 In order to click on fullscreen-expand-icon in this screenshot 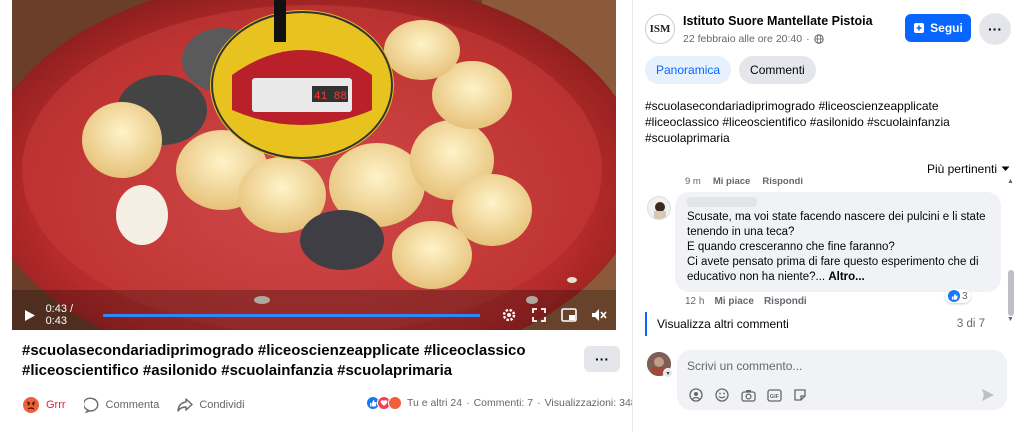, I will do `click(539, 315)`.